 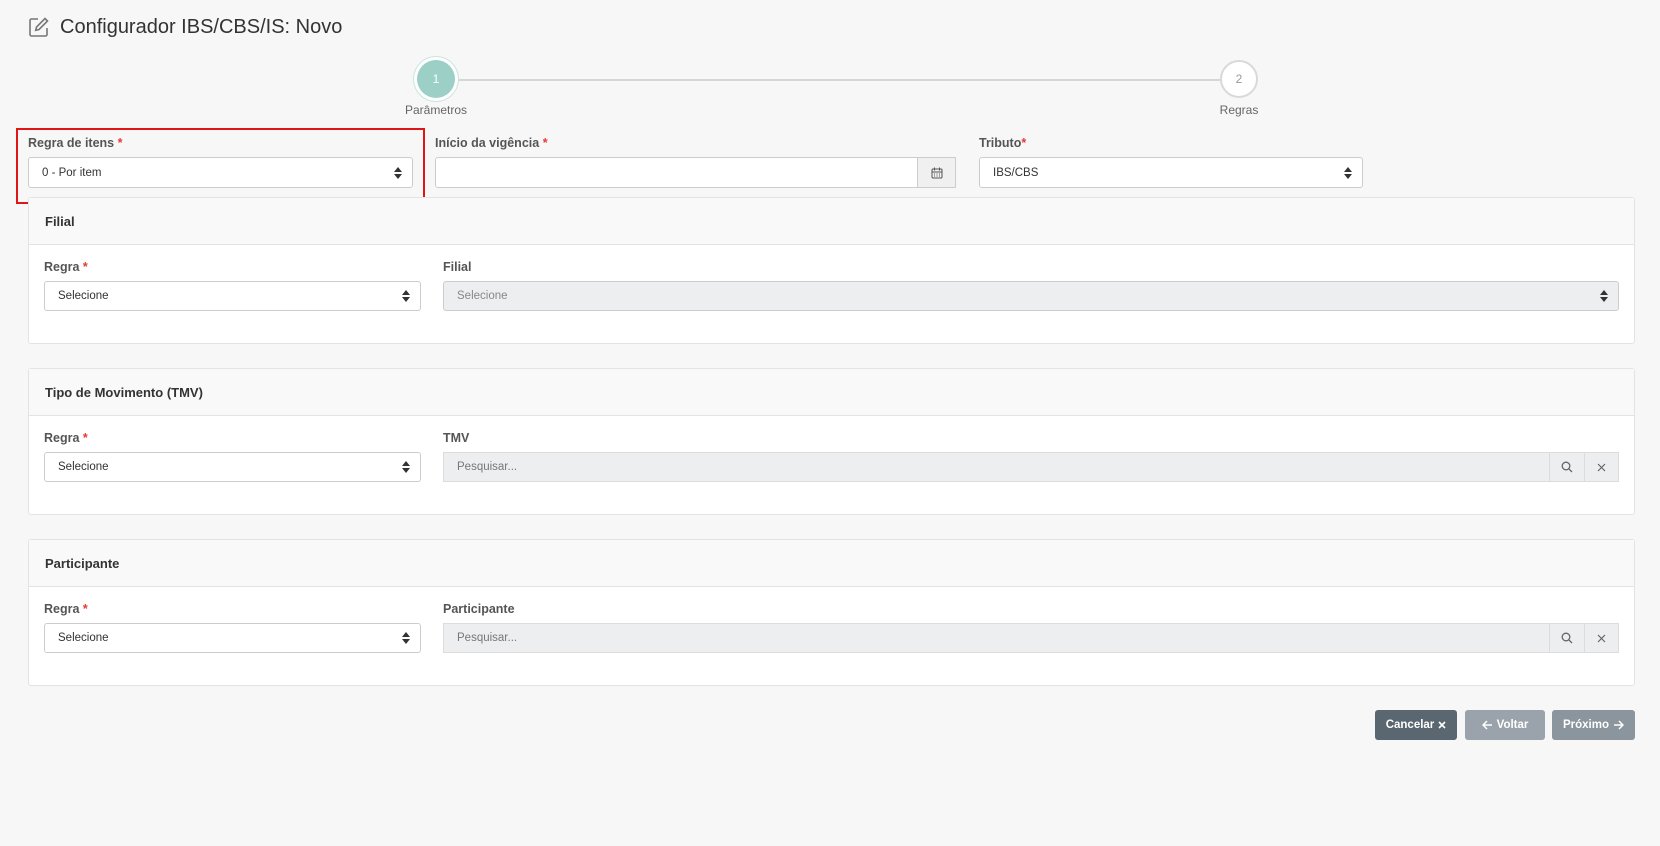 I want to click on tmv-label: TMV, so click(x=456, y=438).